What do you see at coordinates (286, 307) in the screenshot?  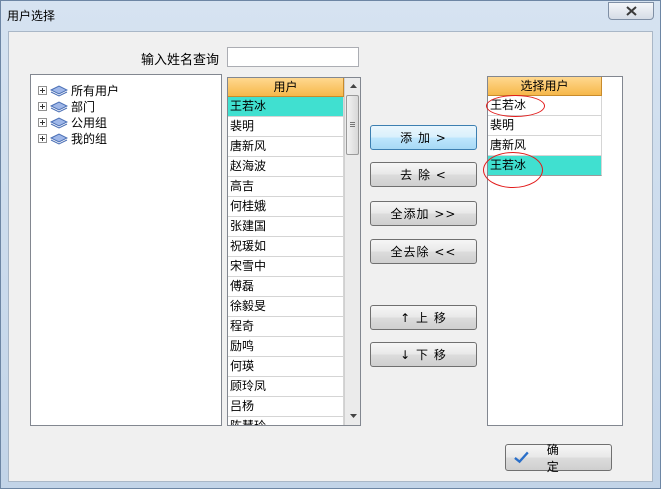 I see `user-row: 徐毅旻` at bounding box center [286, 307].